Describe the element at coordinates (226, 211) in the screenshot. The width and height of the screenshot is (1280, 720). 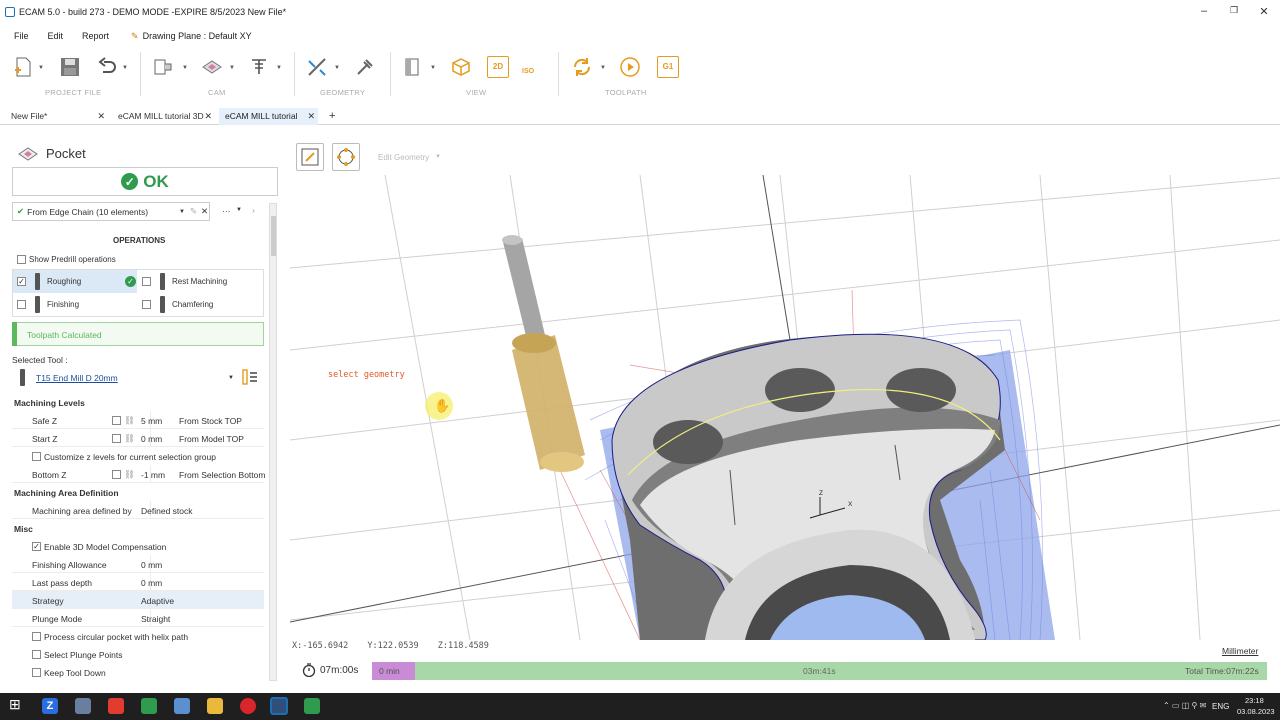
I see `more-button: ···` at that location.